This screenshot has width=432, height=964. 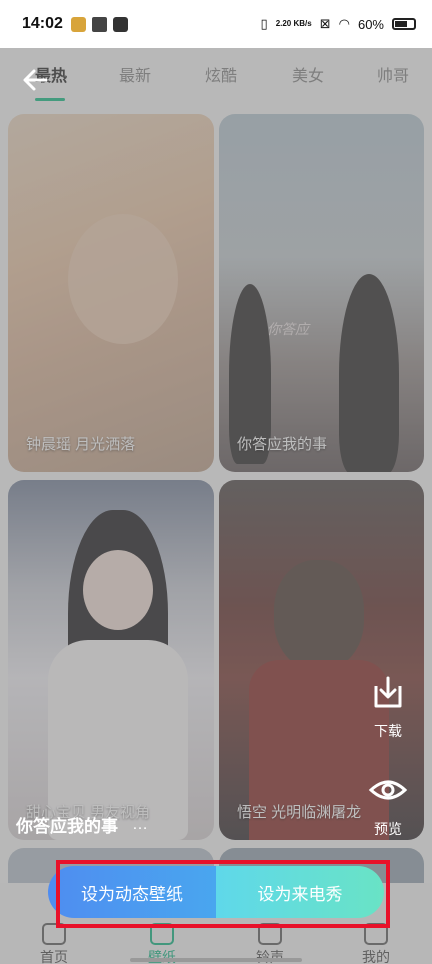 What do you see at coordinates (388, 731) in the screenshot?
I see `download-label: 下载` at bounding box center [388, 731].